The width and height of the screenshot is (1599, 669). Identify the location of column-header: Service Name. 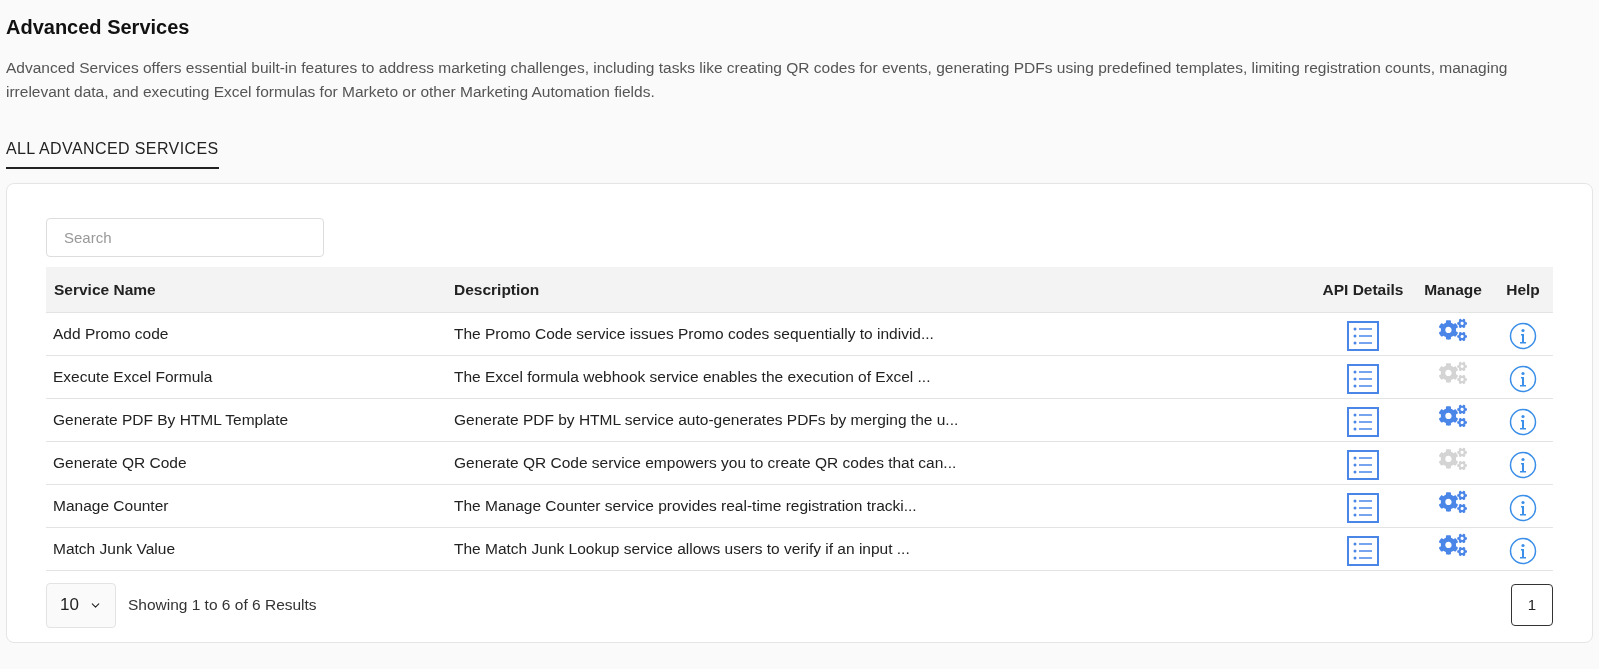
(246, 289).